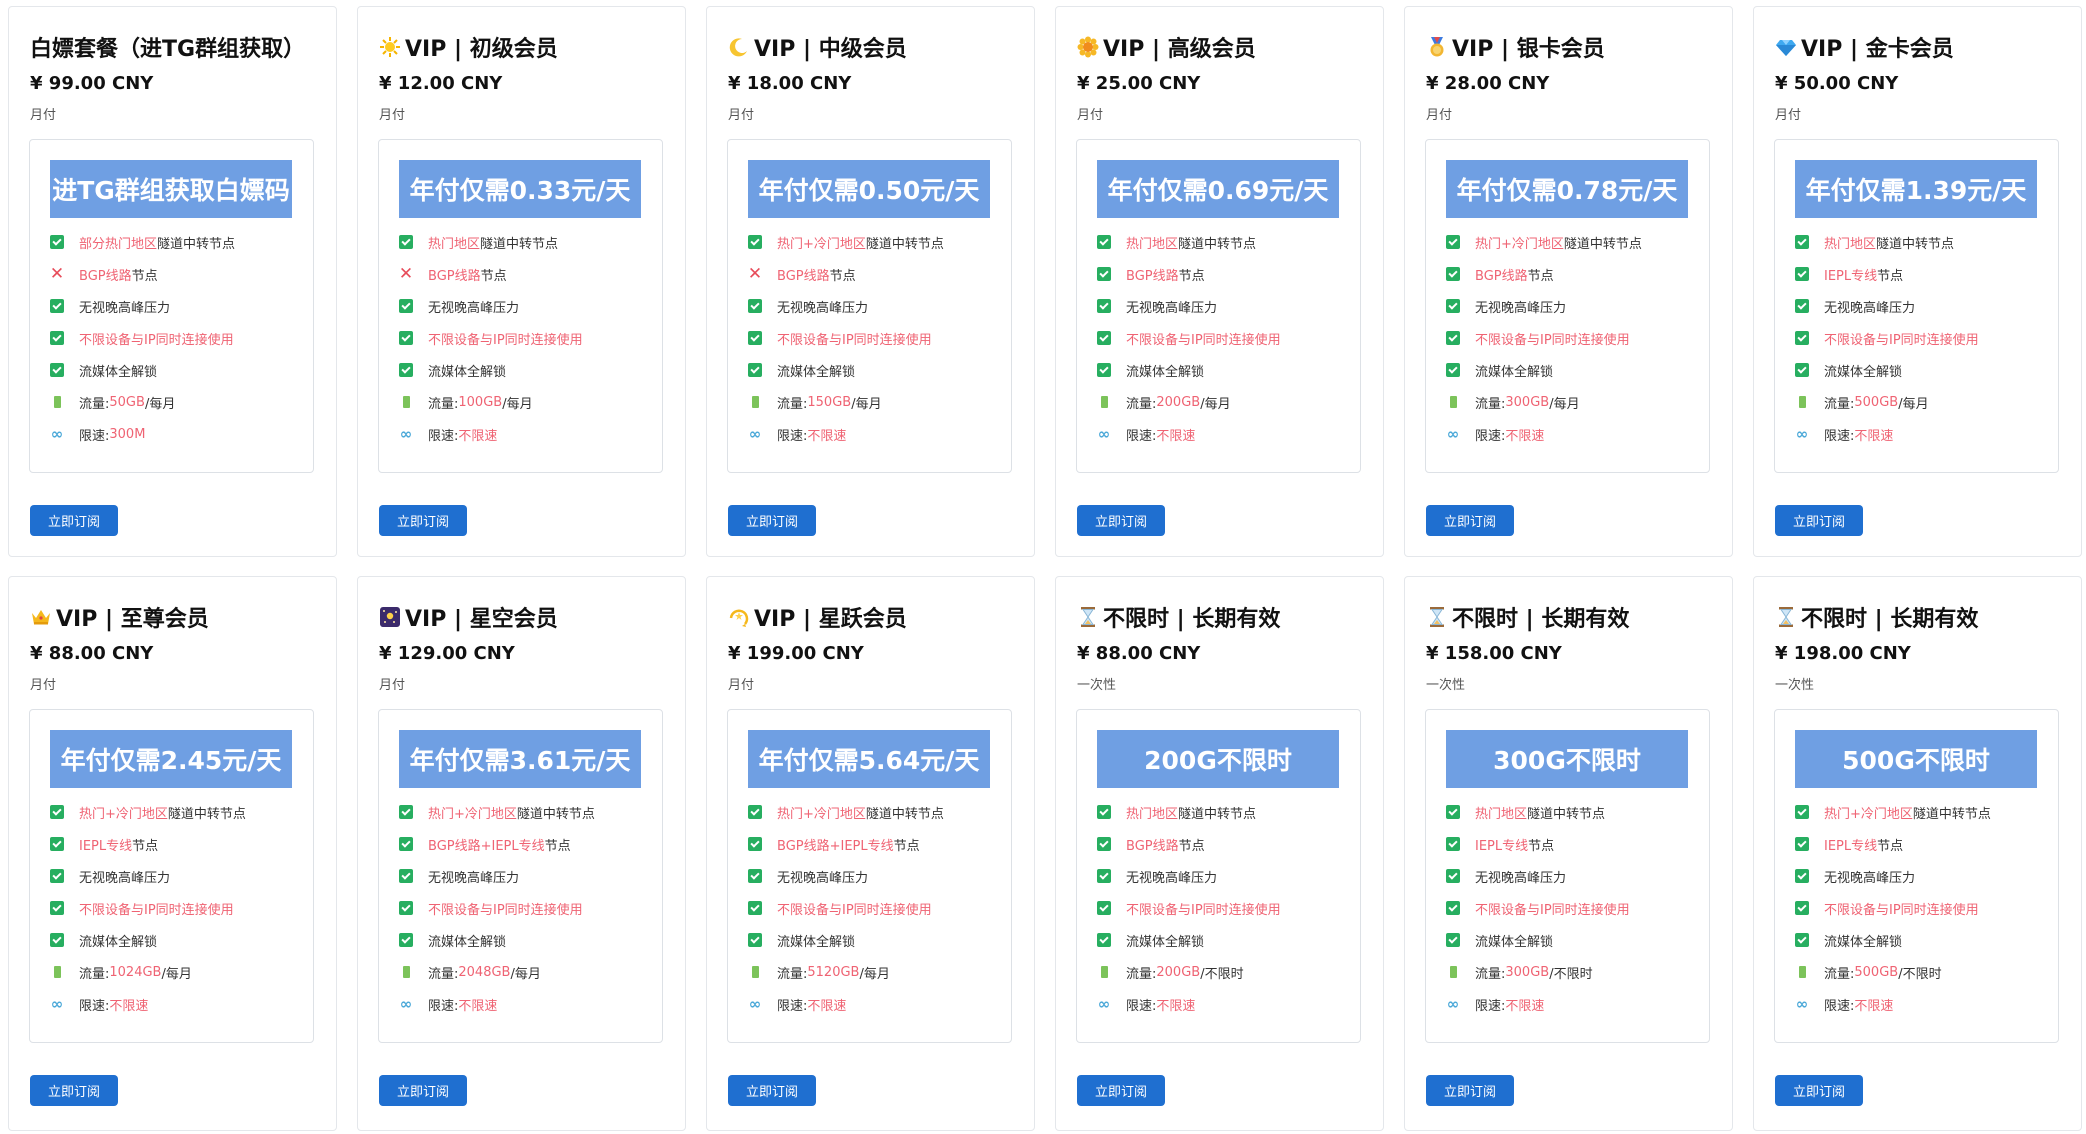 The image size is (2086, 1134). Describe the element at coordinates (1874, 1006) in the screenshot. I see `feature-value: 不限速` at that location.